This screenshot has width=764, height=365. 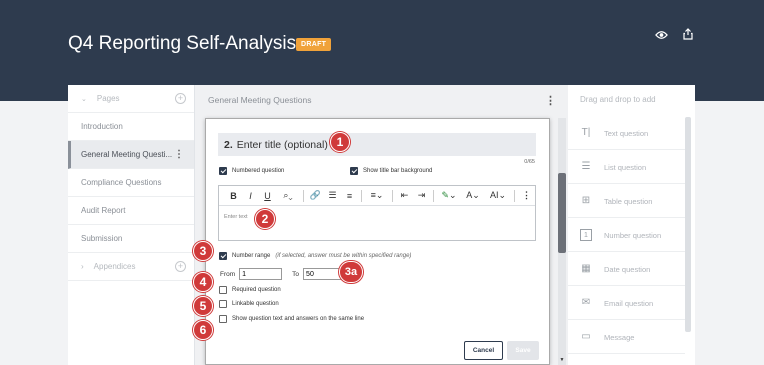 I want to click on item-label: Message, so click(x=619, y=337).